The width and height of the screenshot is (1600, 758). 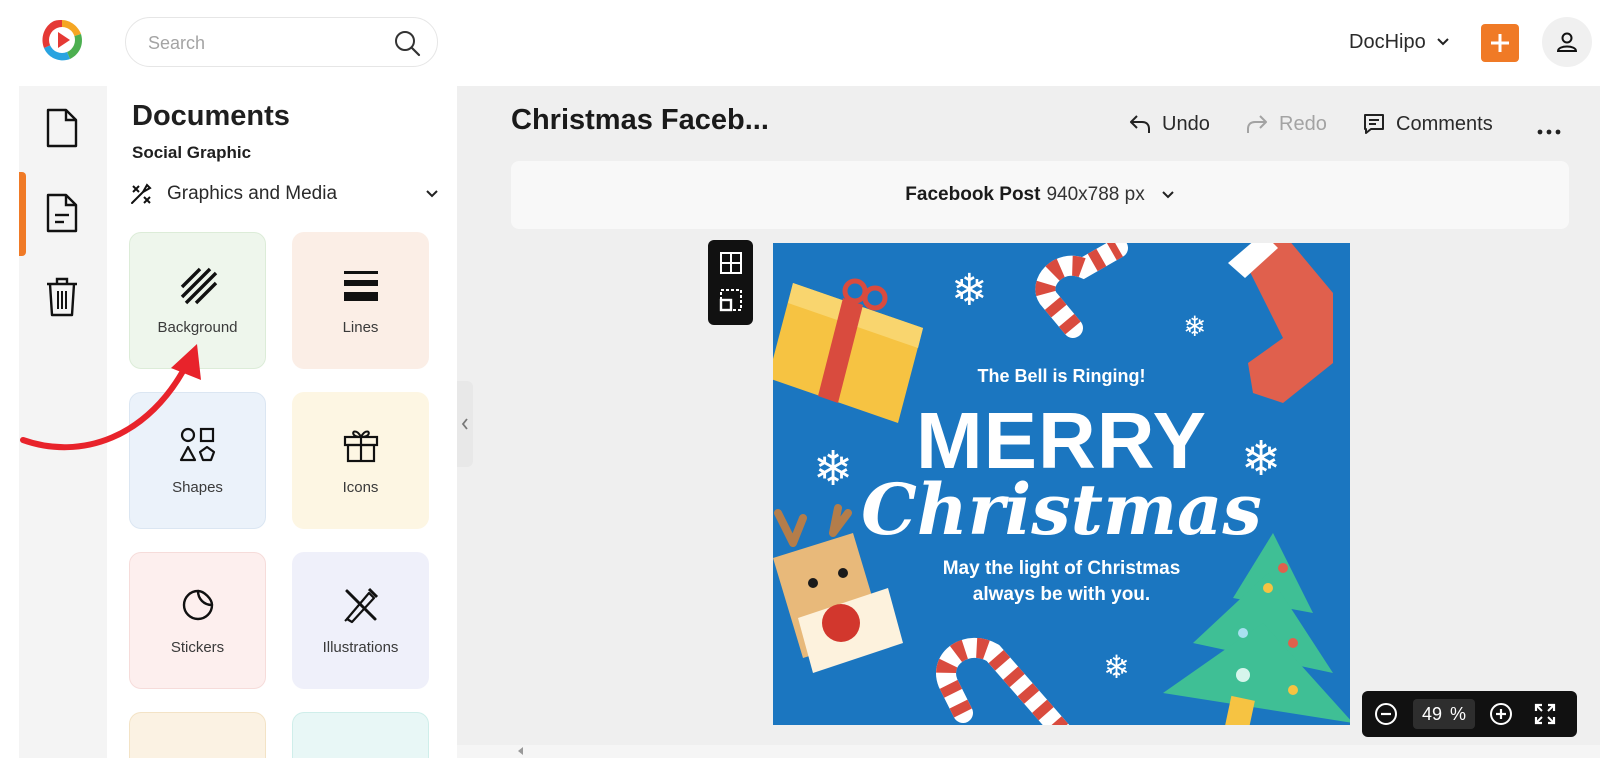 What do you see at coordinates (1061, 376) in the screenshot?
I see `canvas-headline-small: The Bell is Ringing!` at bounding box center [1061, 376].